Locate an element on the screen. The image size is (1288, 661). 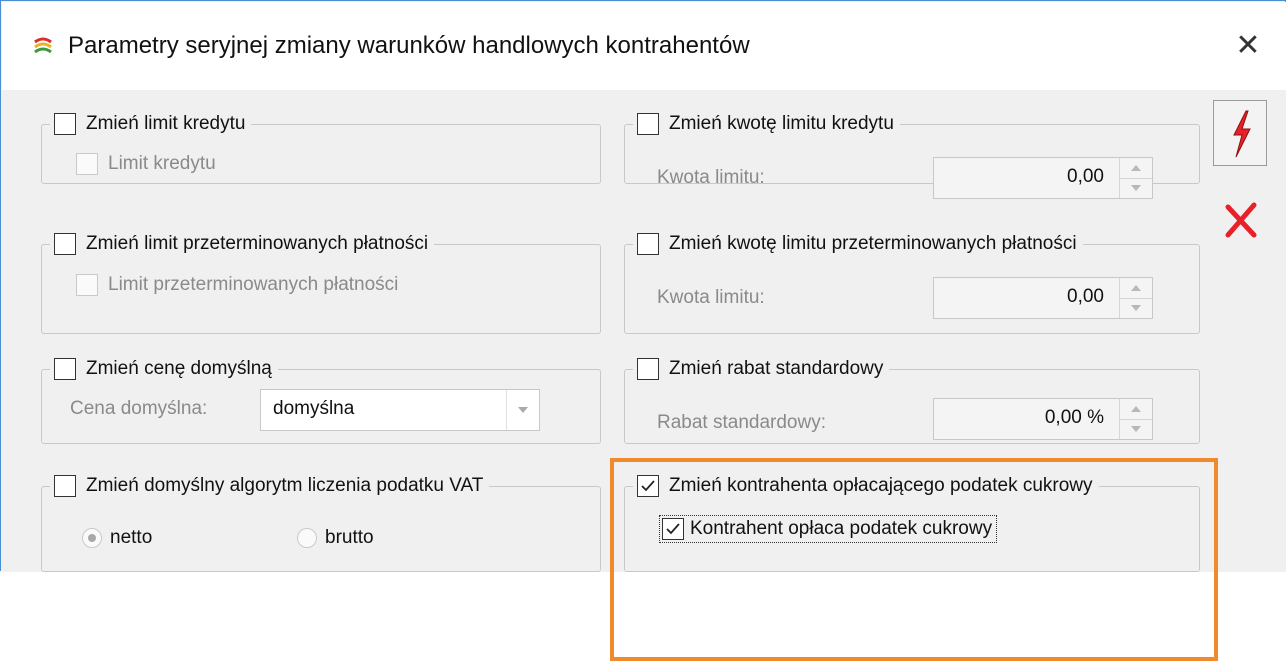
rabat-standardowy-input: 0,00 % is located at coordinates (1043, 419).